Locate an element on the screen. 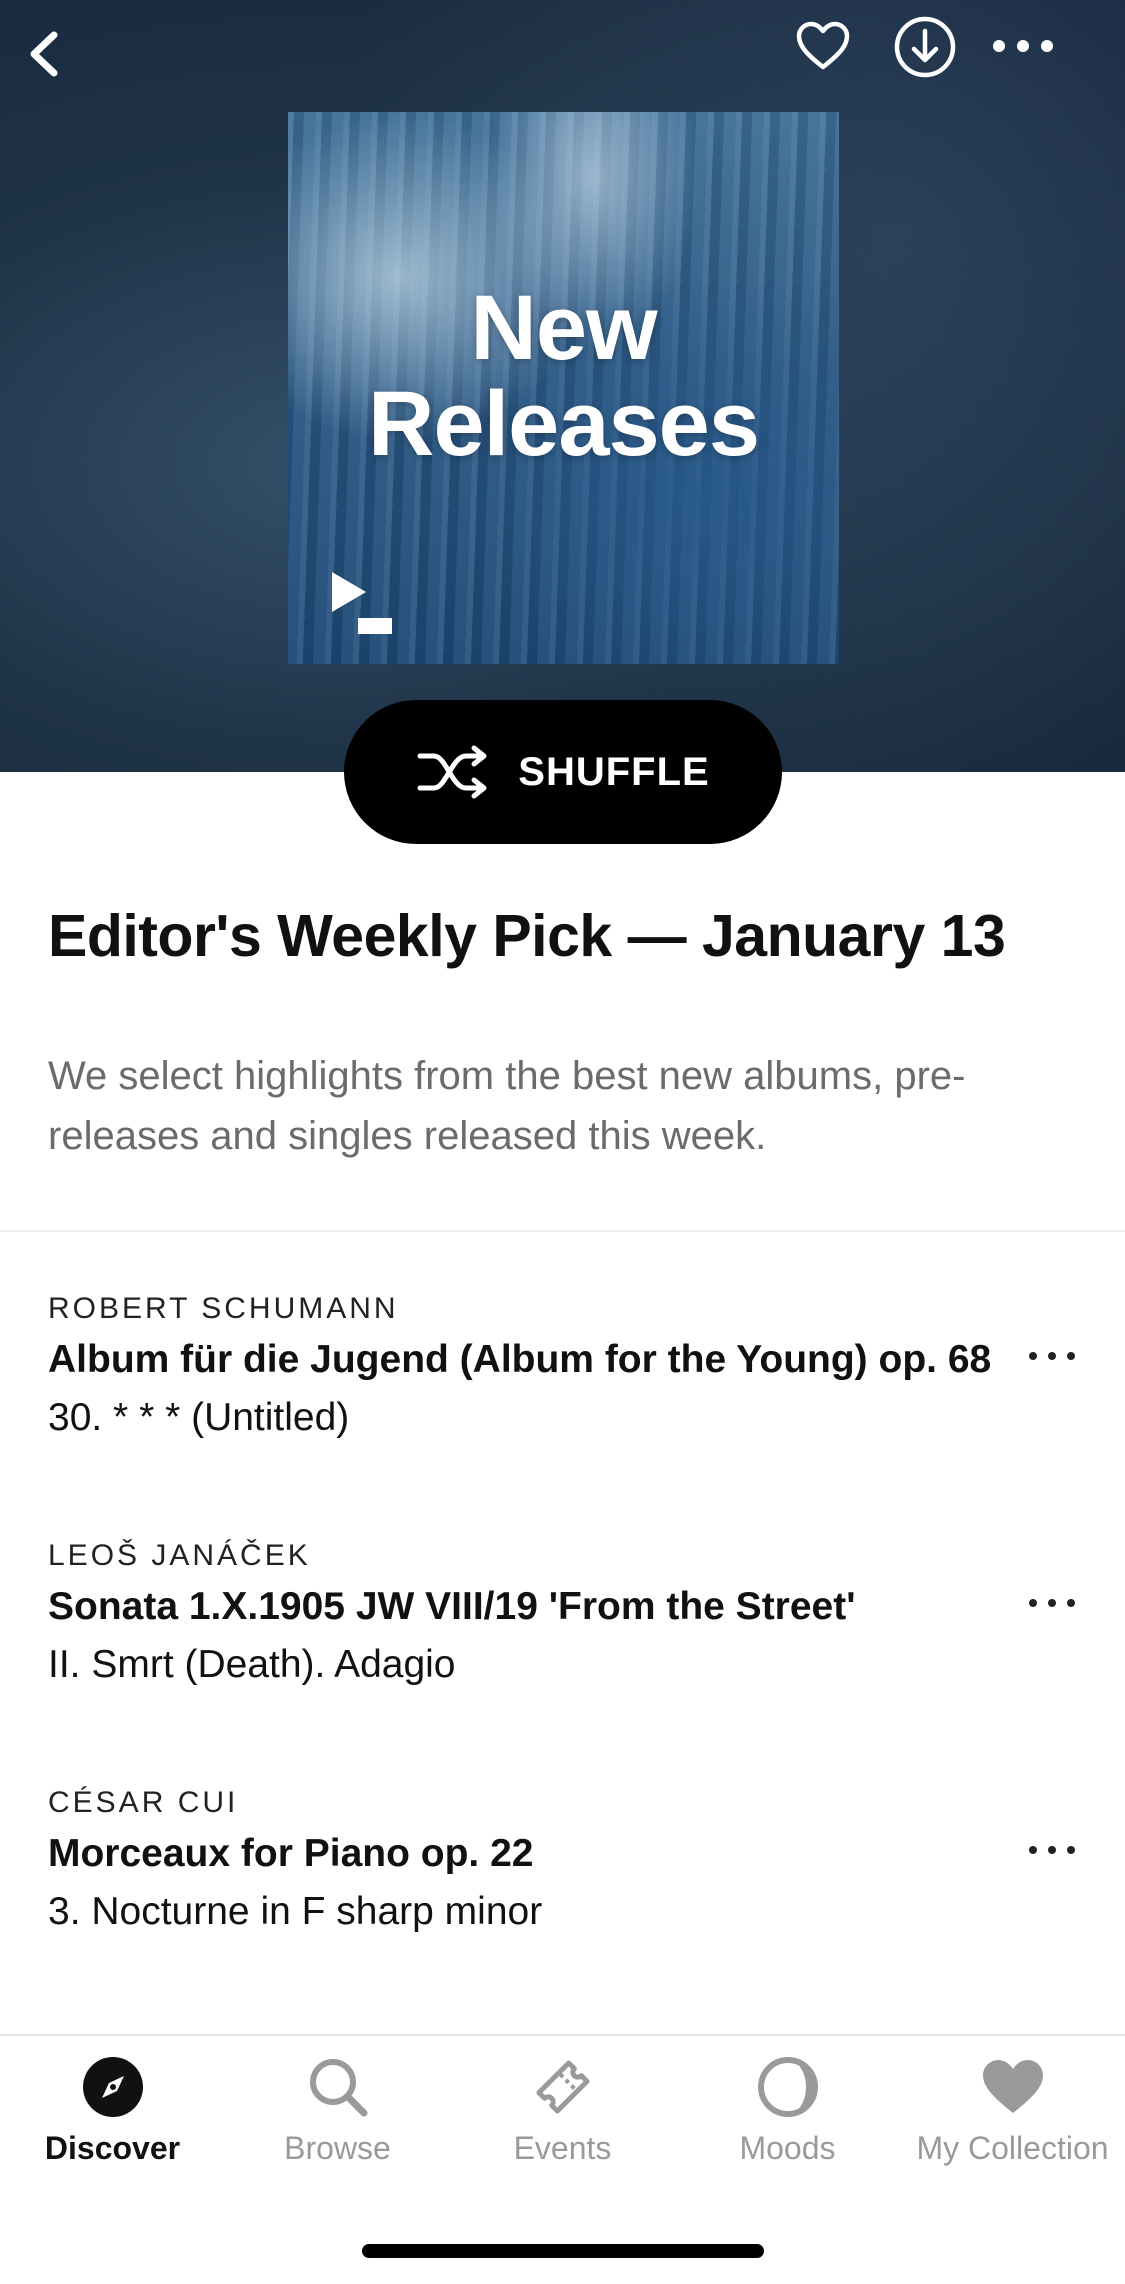 The image size is (1125, 2284). track-composer: ROBERT SCHUMANN is located at coordinates (223, 1308).